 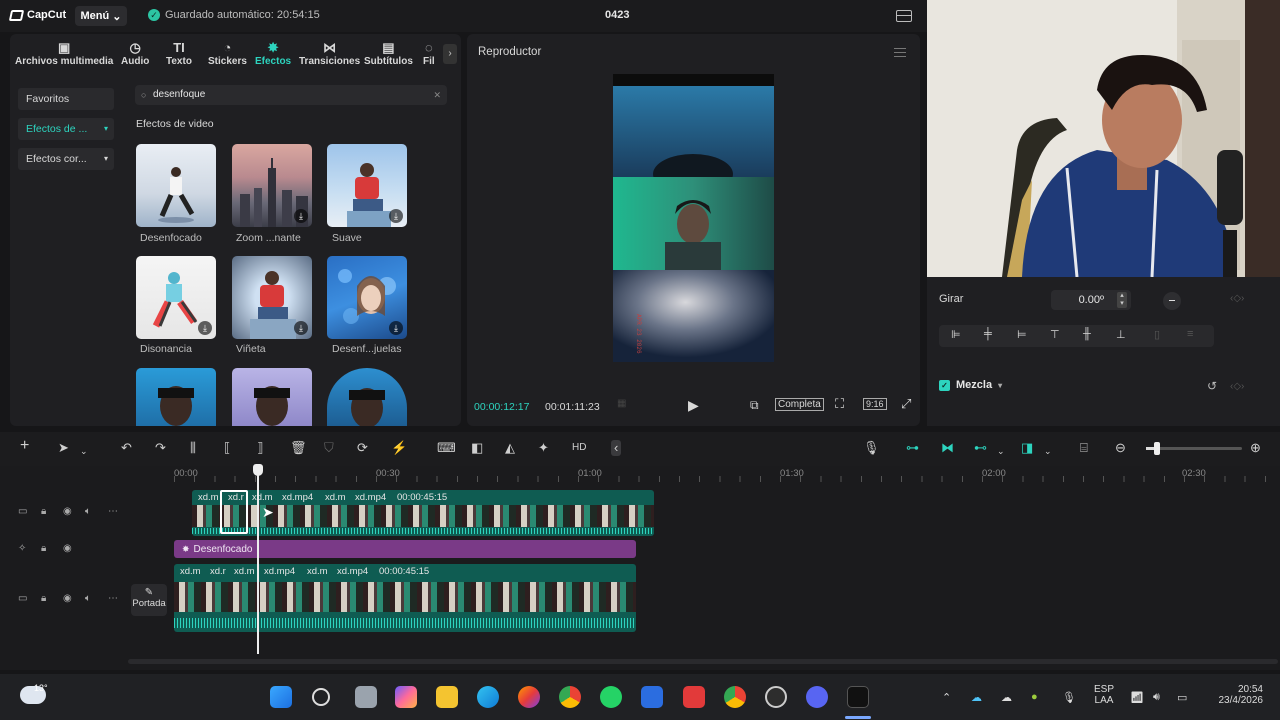 What do you see at coordinates (912, 448) in the screenshot?
I see `link-main-track-icon: ⊶` at bounding box center [912, 448].